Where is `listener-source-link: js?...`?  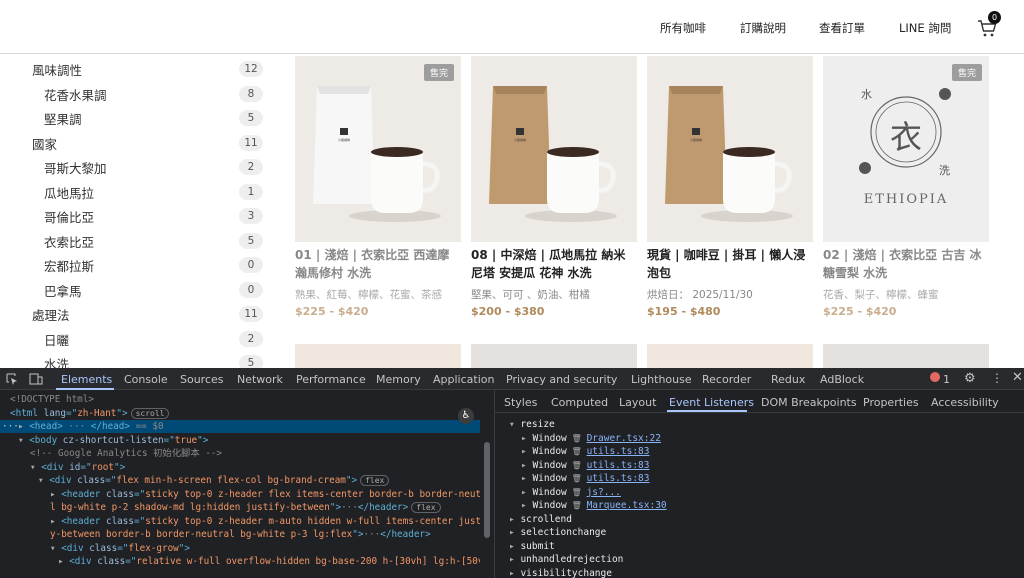
listener-source-link: js?... is located at coordinates (604, 492).